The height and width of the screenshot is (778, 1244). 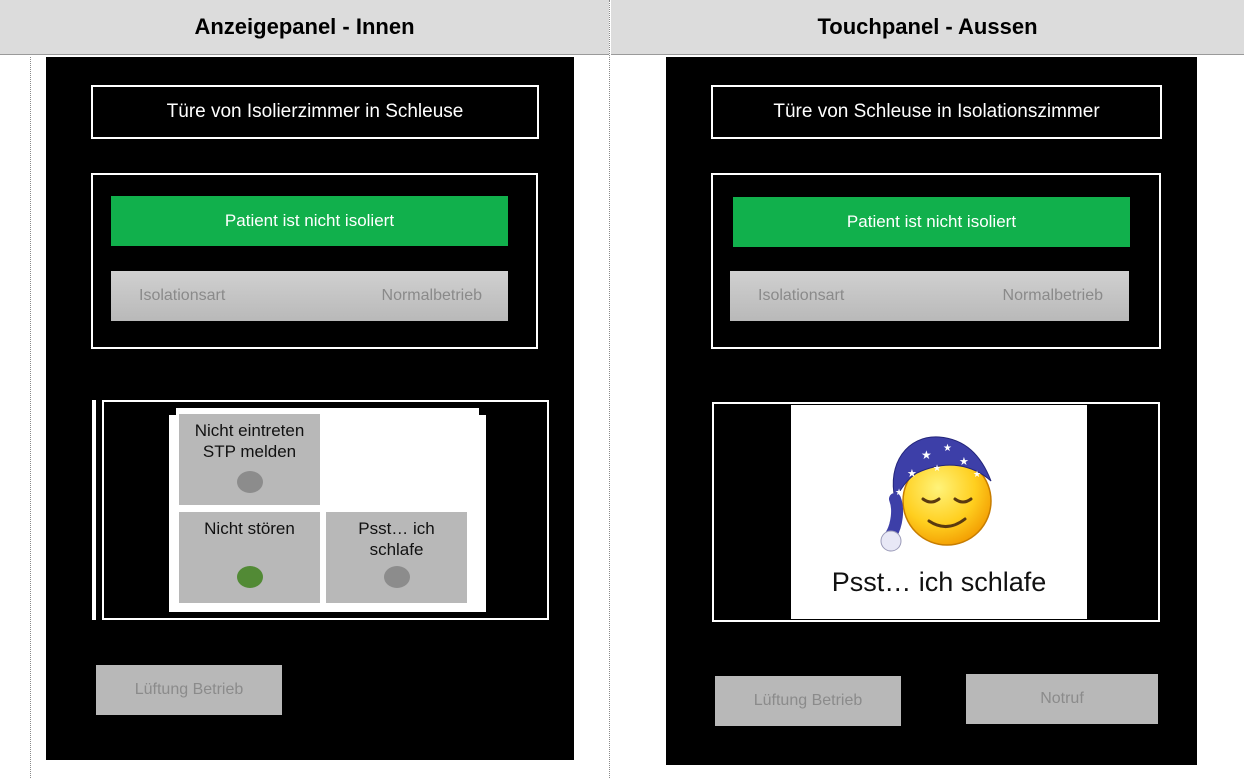 I want to click on sleeping-smiley-icon: ★ ★ ★ ★ ★ ★ ★, so click(x=936, y=494).